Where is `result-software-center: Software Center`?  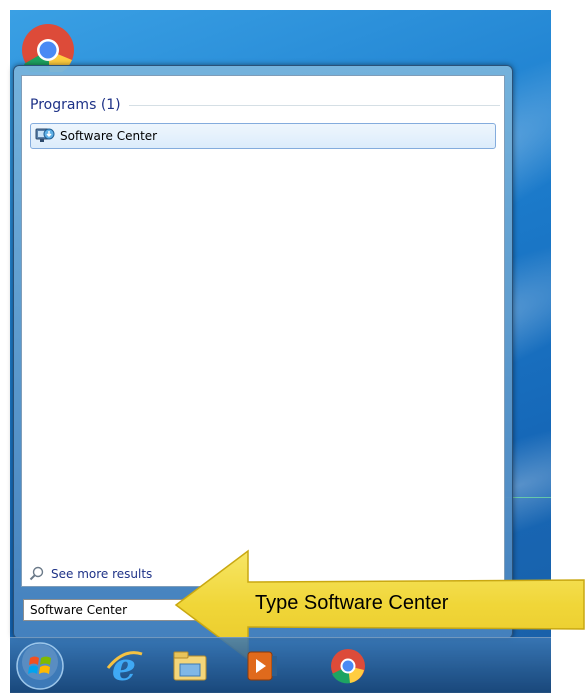
result-software-center: Software Center is located at coordinates (263, 136).